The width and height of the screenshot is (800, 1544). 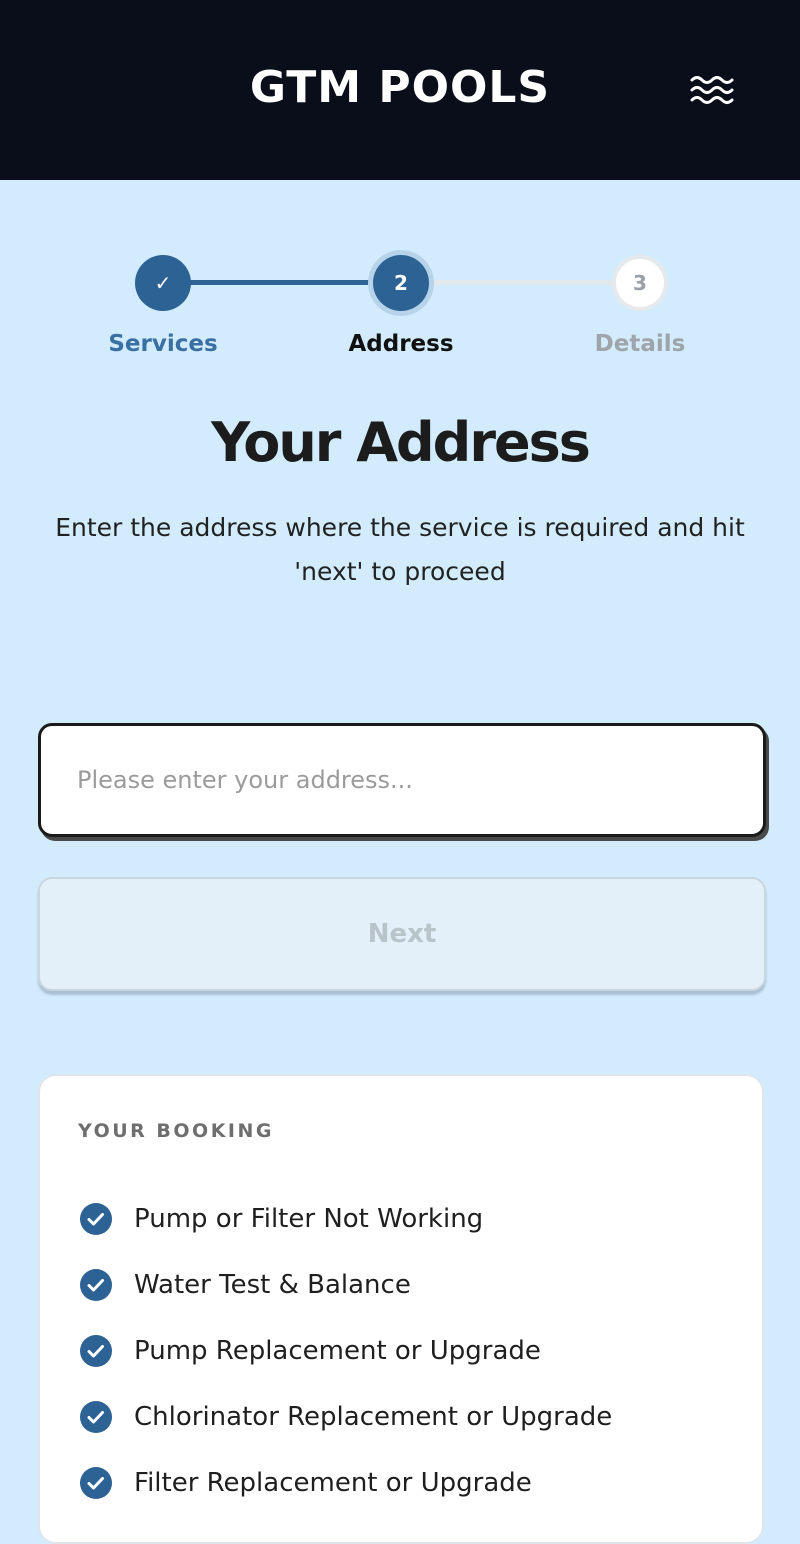 What do you see at coordinates (712, 90) in the screenshot?
I see `waves-menu-icon` at bounding box center [712, 90].